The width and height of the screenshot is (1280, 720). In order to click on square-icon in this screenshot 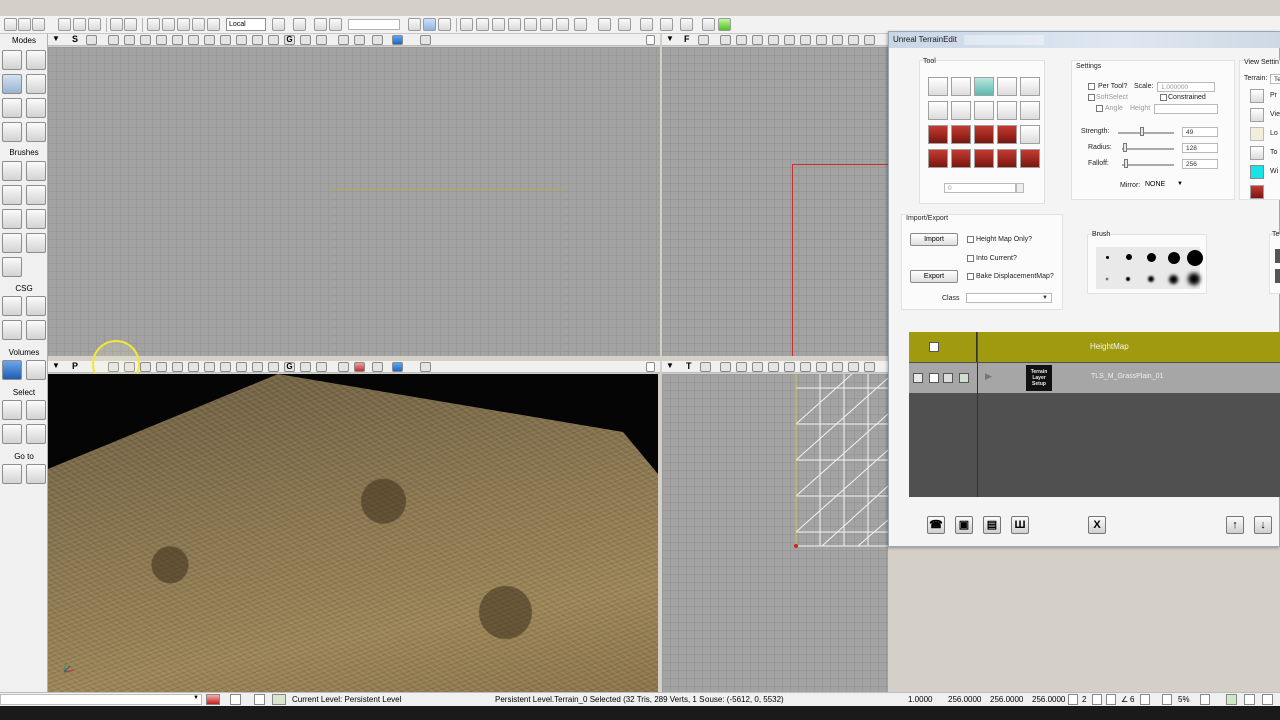, I will do `click(377, 367)`.